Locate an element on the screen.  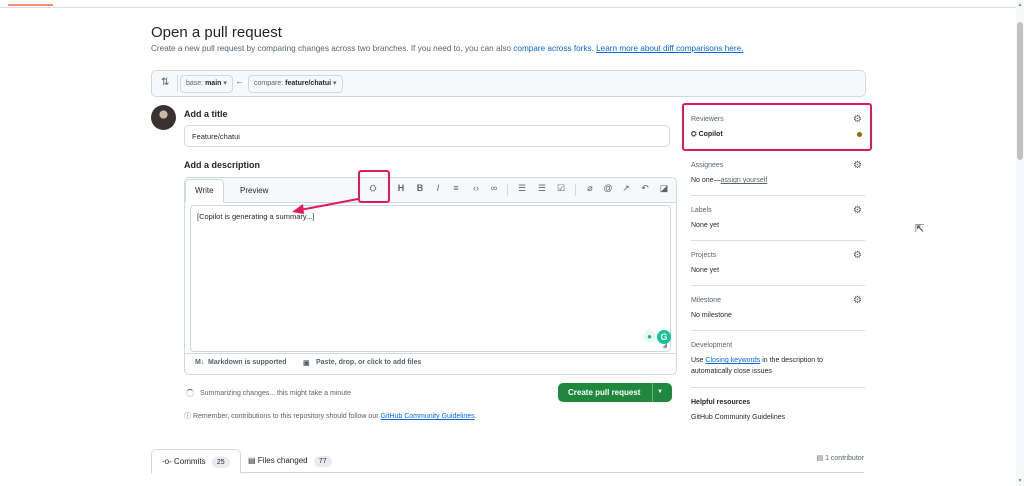
mouse-cursor-icon: ⇱ is located at coordinates (920, 229).